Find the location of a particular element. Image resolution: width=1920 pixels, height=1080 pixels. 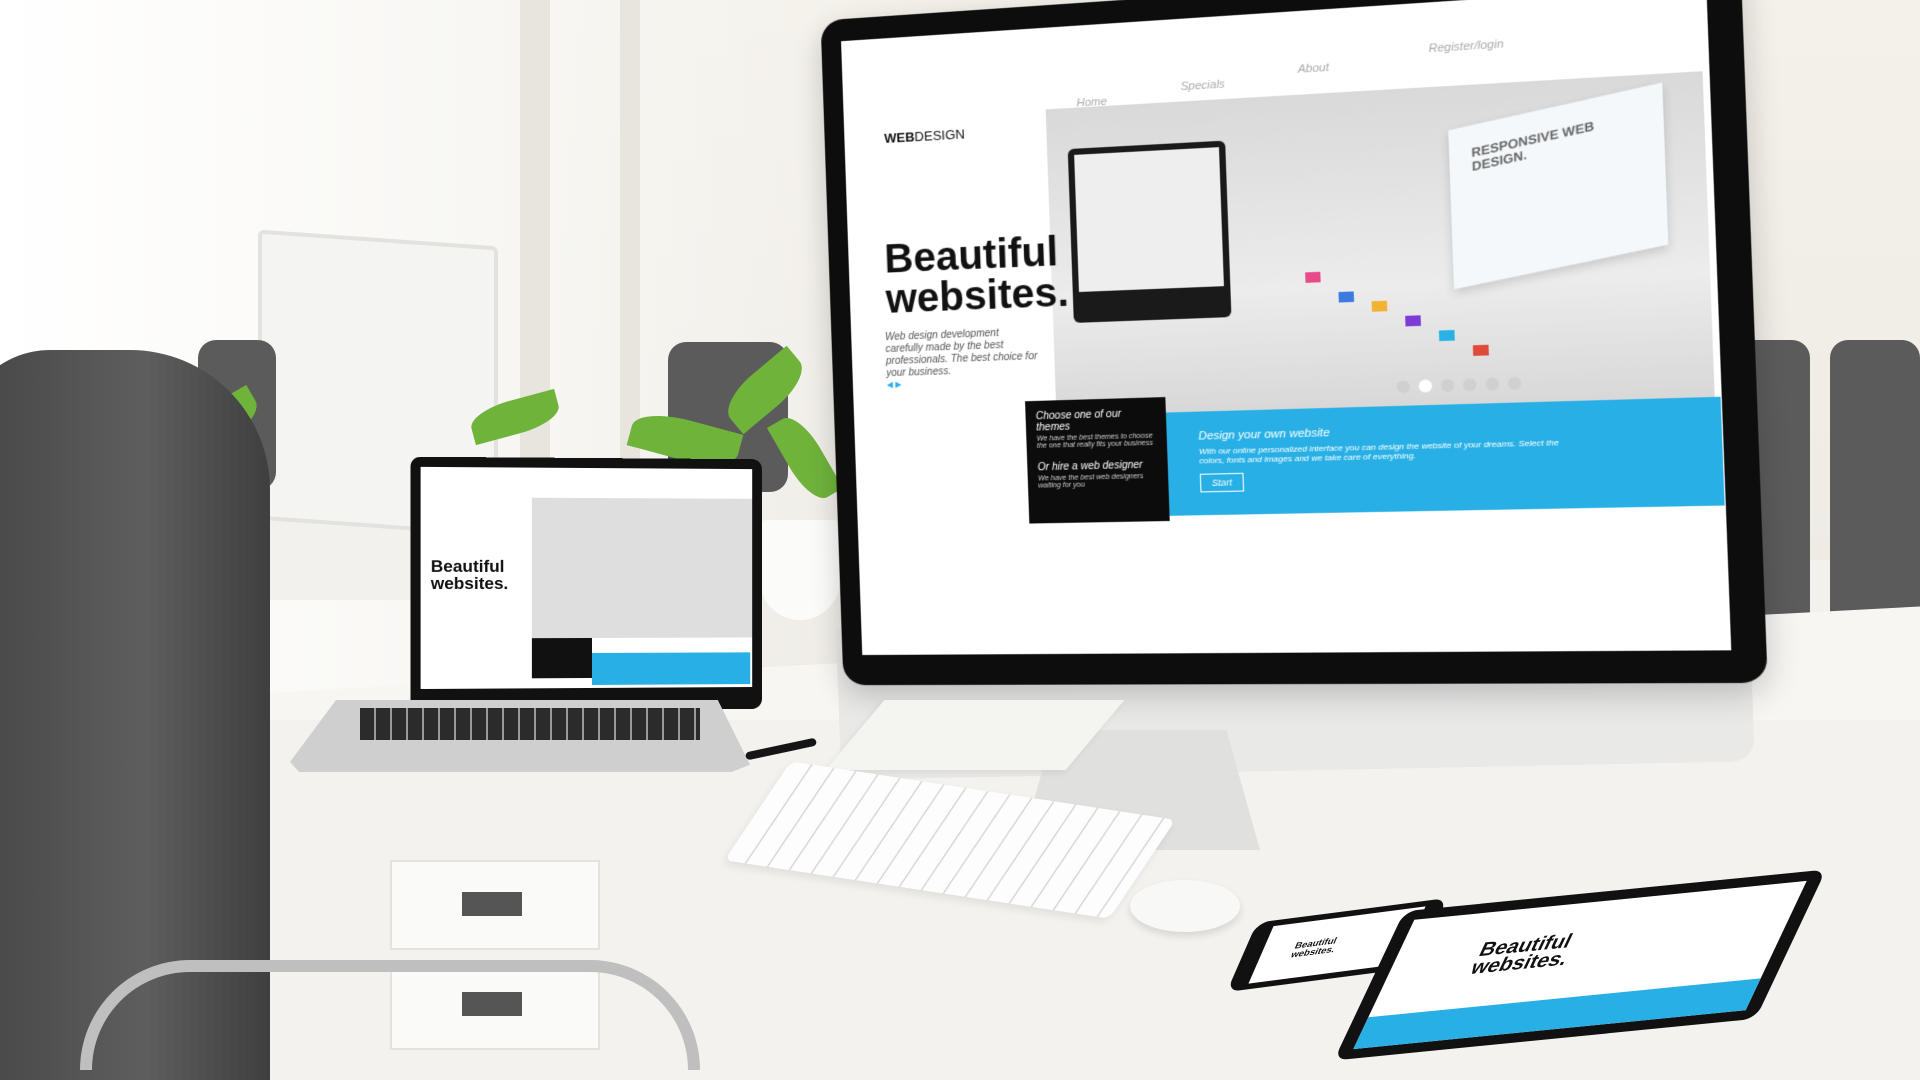

plant-pot is located at coordinates (800, 570).